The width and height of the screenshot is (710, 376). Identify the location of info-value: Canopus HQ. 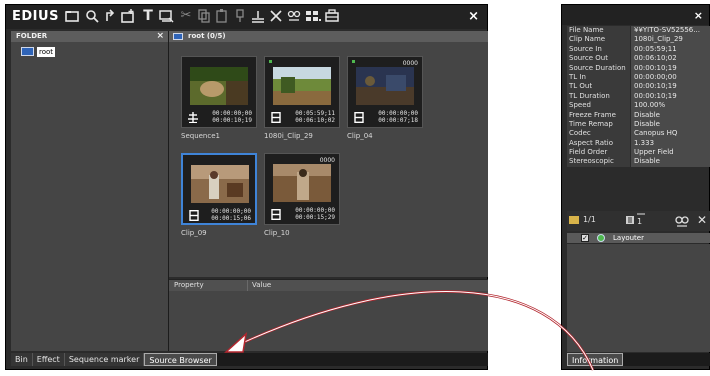
(670, 134).